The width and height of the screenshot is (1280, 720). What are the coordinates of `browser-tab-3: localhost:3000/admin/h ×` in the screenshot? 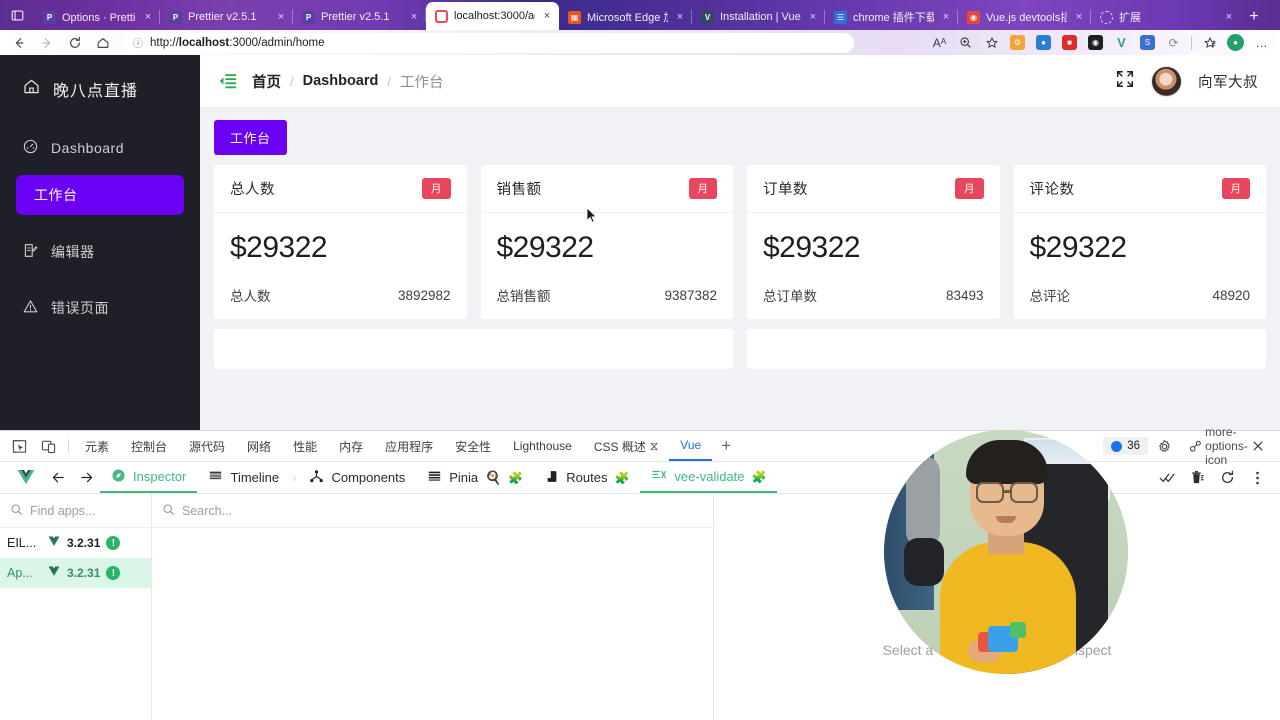 It's located at (492, 16).